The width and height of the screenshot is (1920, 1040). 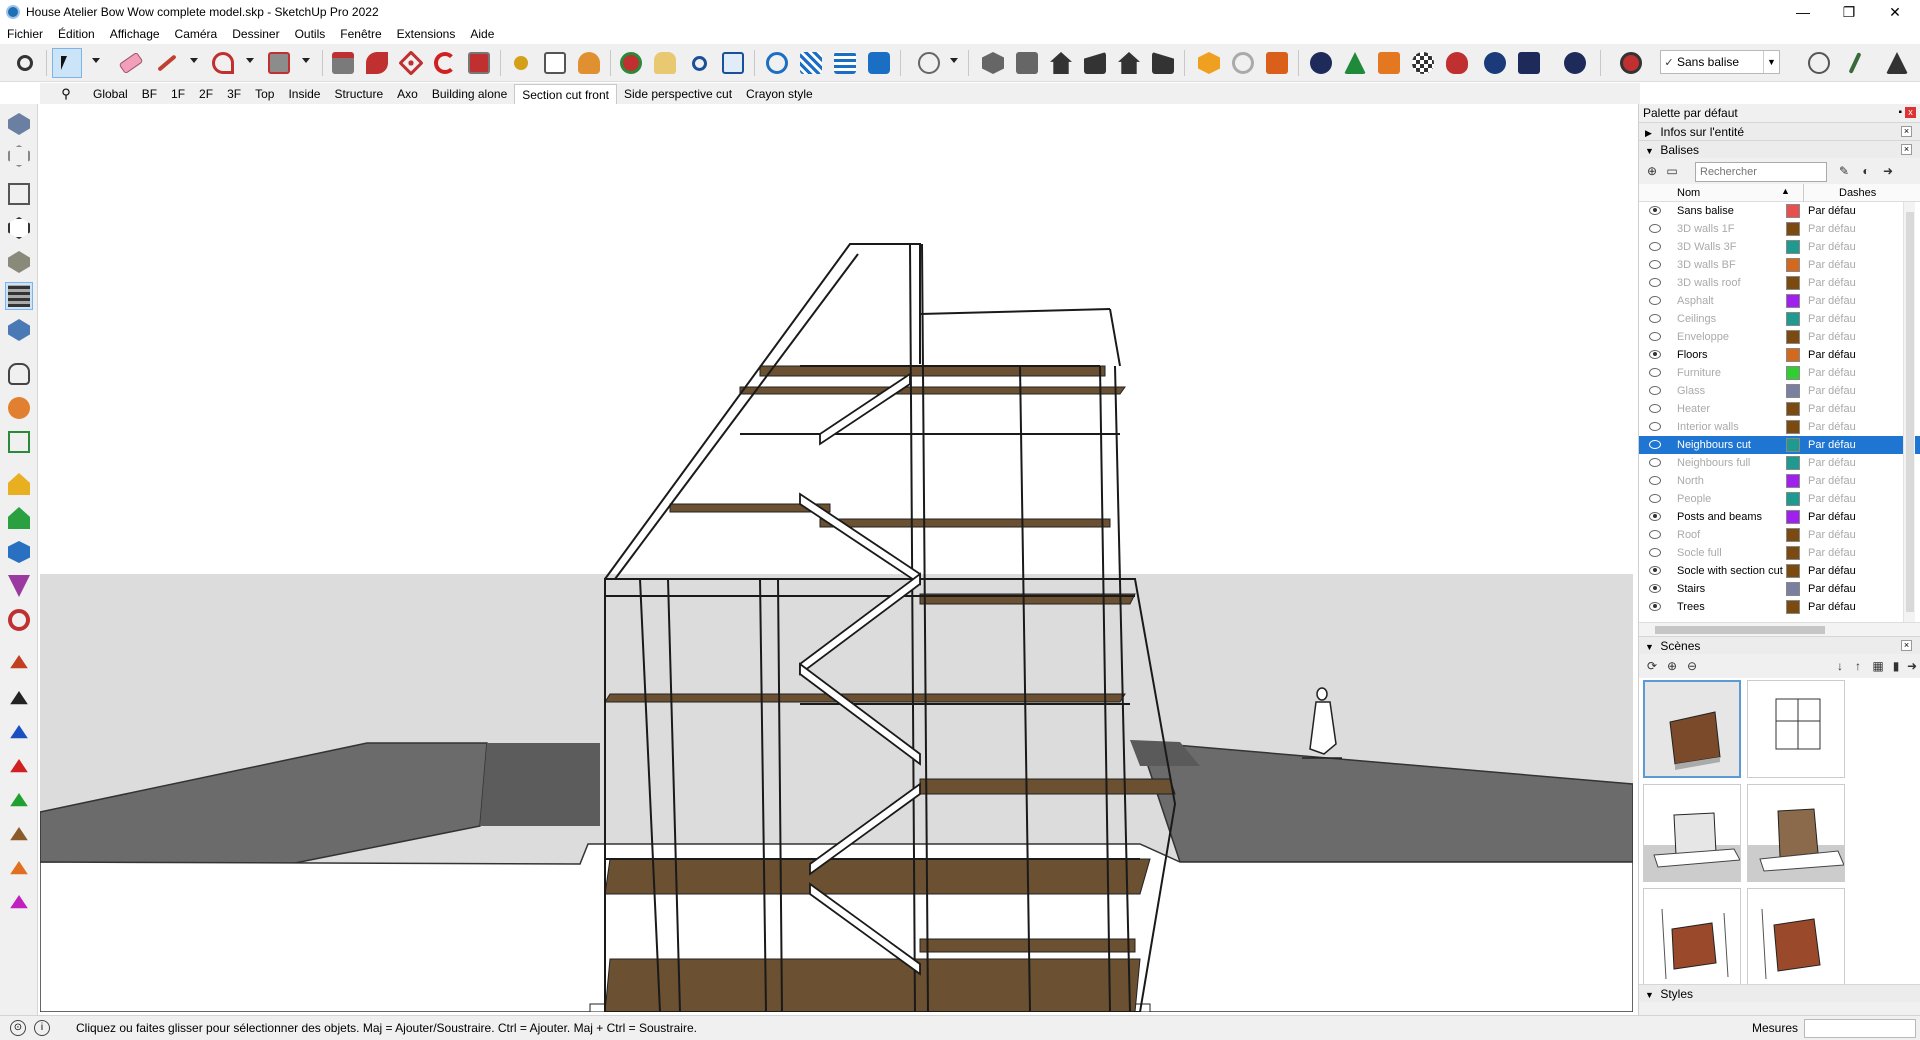 What do you see at coordinates (1912, 666) in the screenshot?
I see `details-arrow-icon: ➜` at bounding box center [1912, 666].